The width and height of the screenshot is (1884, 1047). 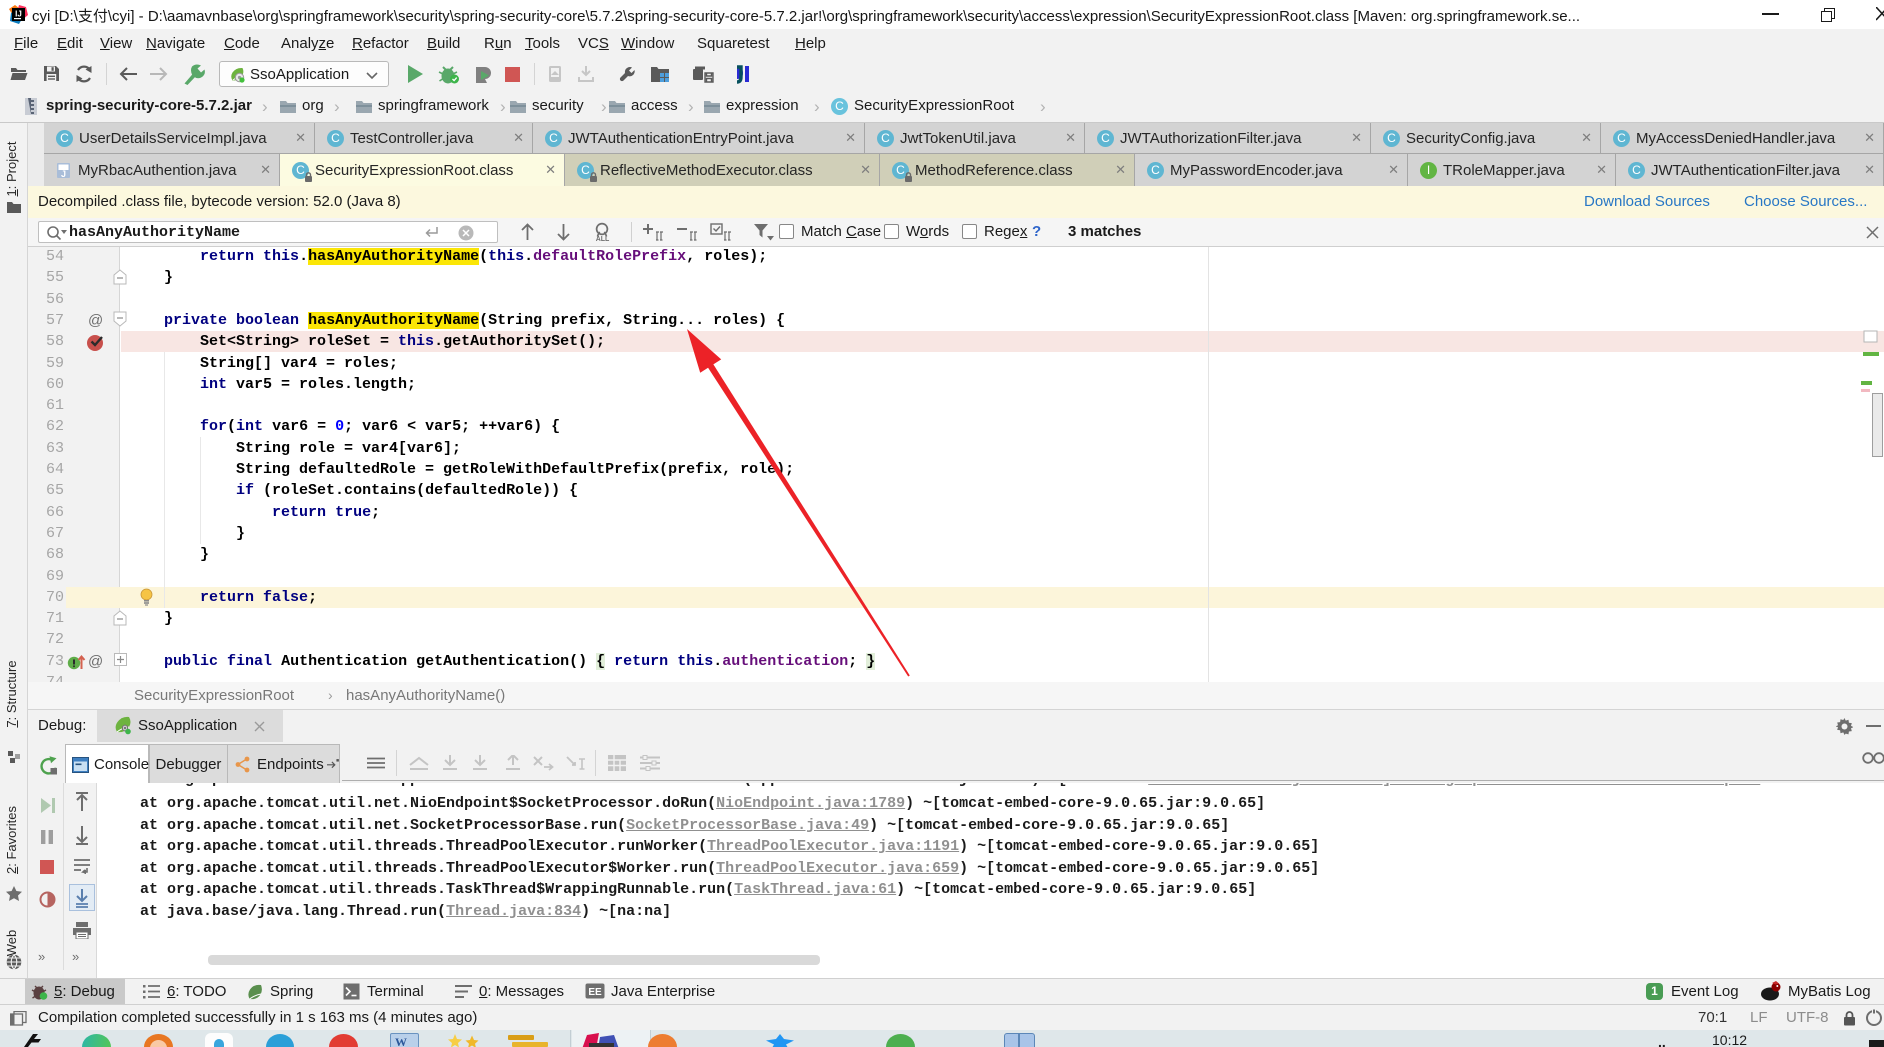 What do you see at coordinates (18, 14) in the screenshot?
I see `svg-text: IJ` at bounding box center [18, 14].